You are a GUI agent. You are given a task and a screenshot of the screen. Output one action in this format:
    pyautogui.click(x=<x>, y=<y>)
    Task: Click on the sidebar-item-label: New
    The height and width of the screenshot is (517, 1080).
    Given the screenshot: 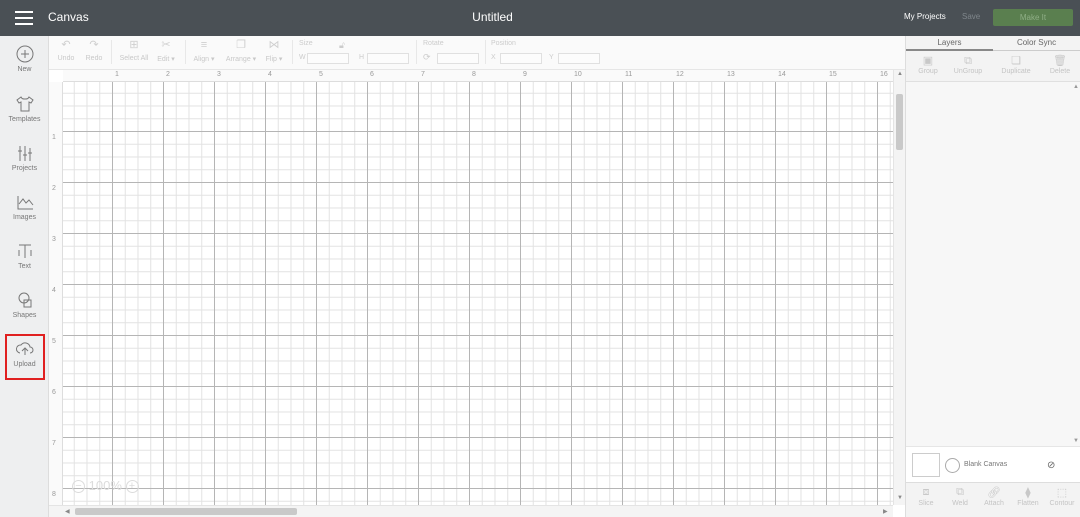 What is the action you would take?
    pyautogui.click(x=24, y=69)
    